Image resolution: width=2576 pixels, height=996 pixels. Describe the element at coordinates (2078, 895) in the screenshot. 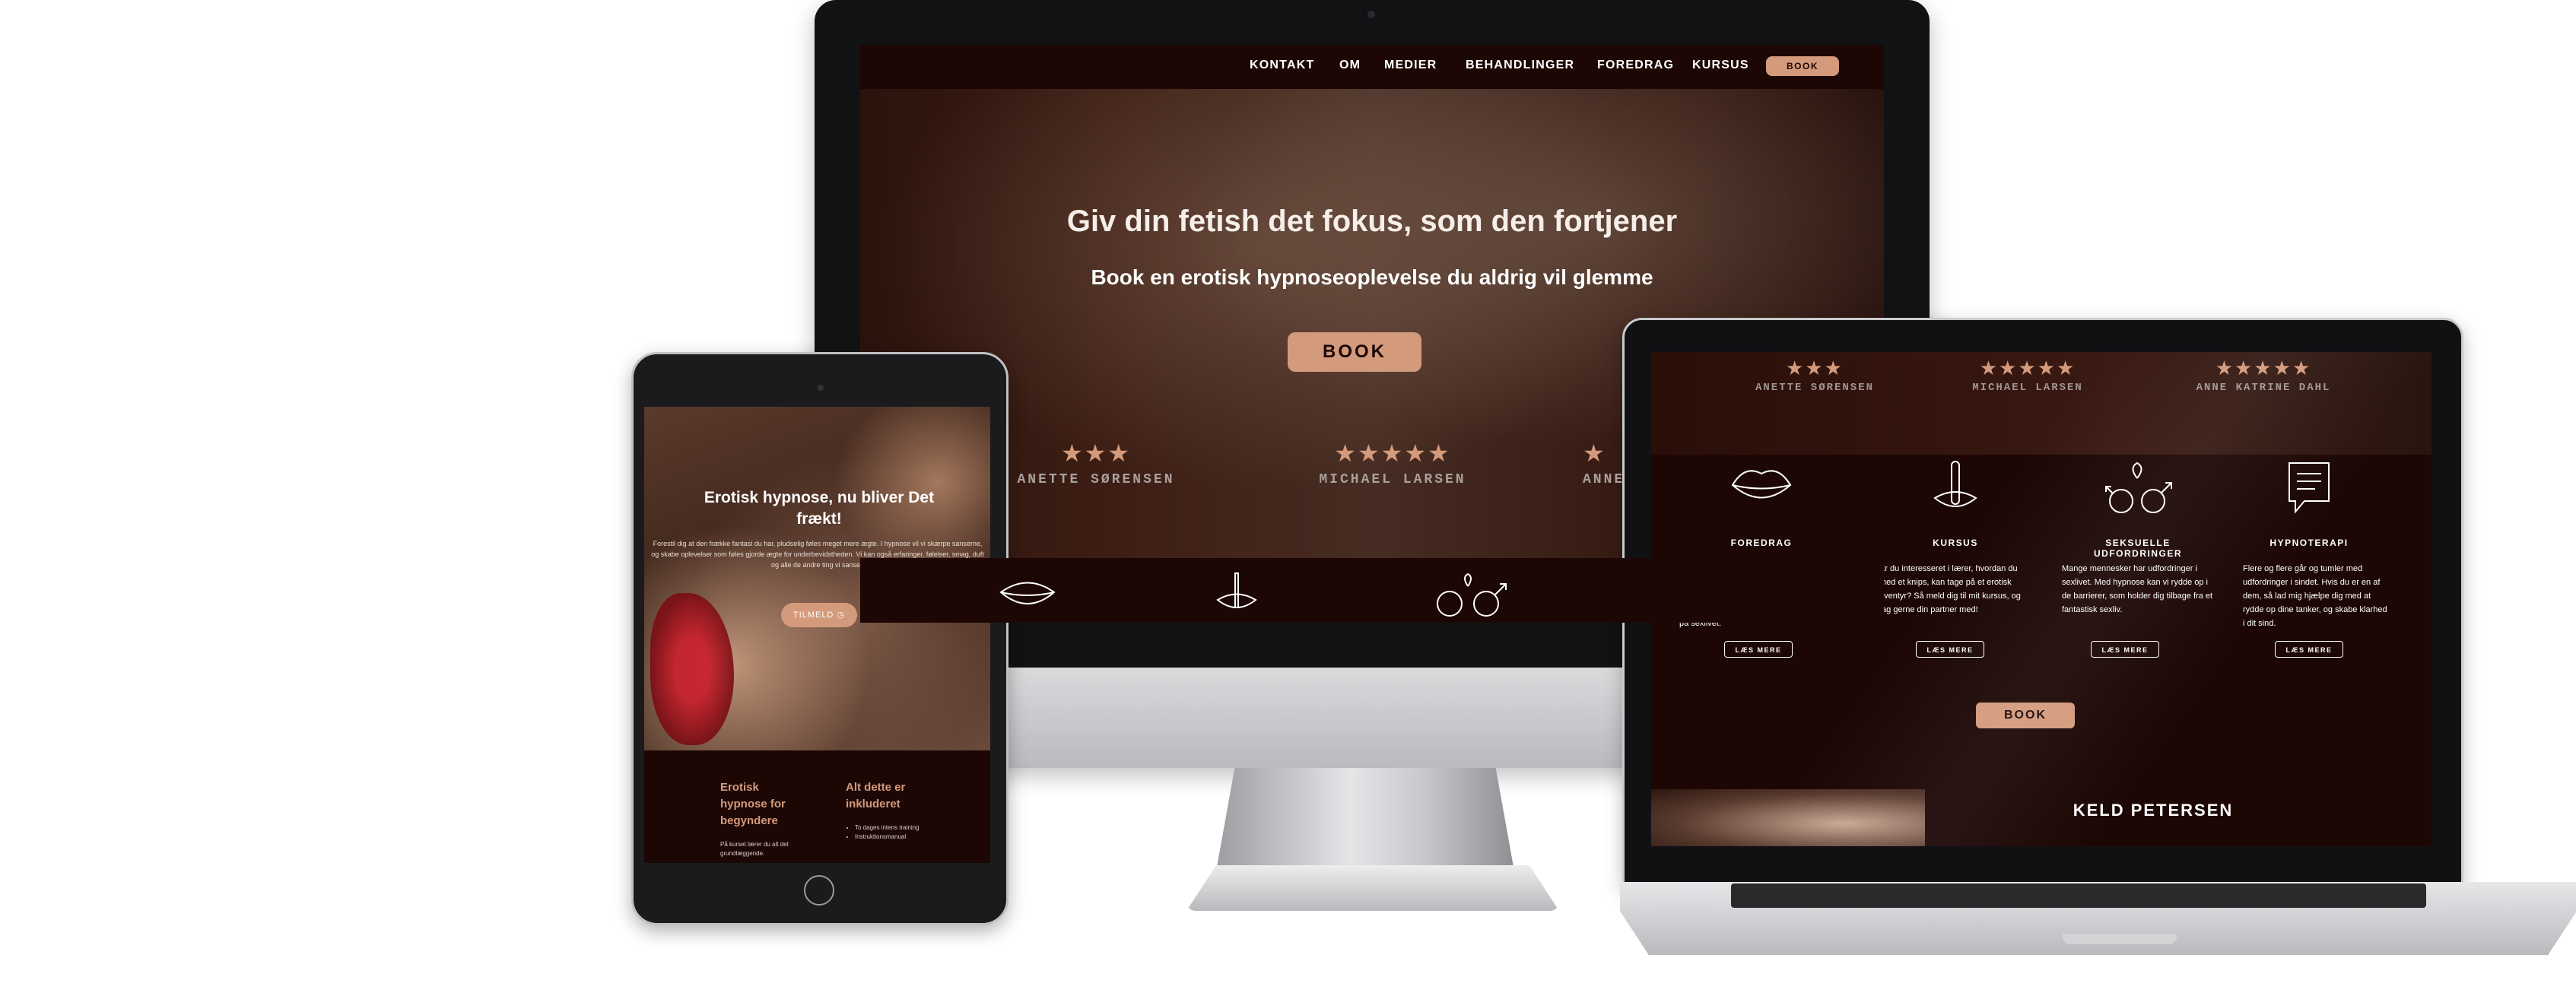

I see `laptop-keyboard` at that location.